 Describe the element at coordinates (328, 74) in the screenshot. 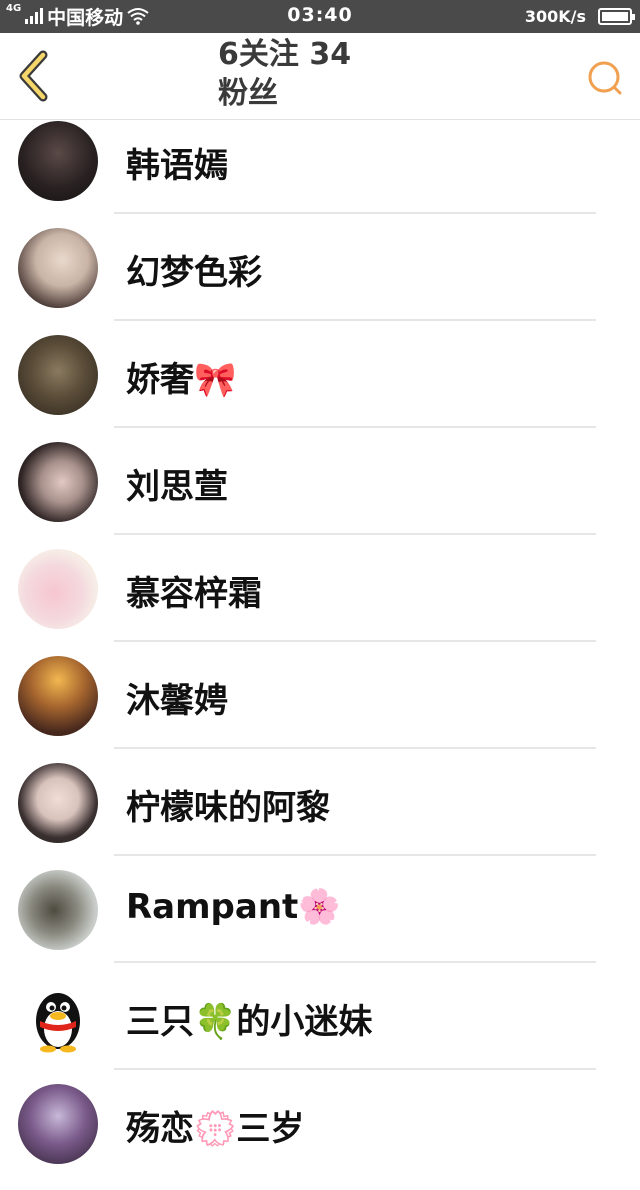

I see `page-title: 6关注 34 粉丝` at that location.